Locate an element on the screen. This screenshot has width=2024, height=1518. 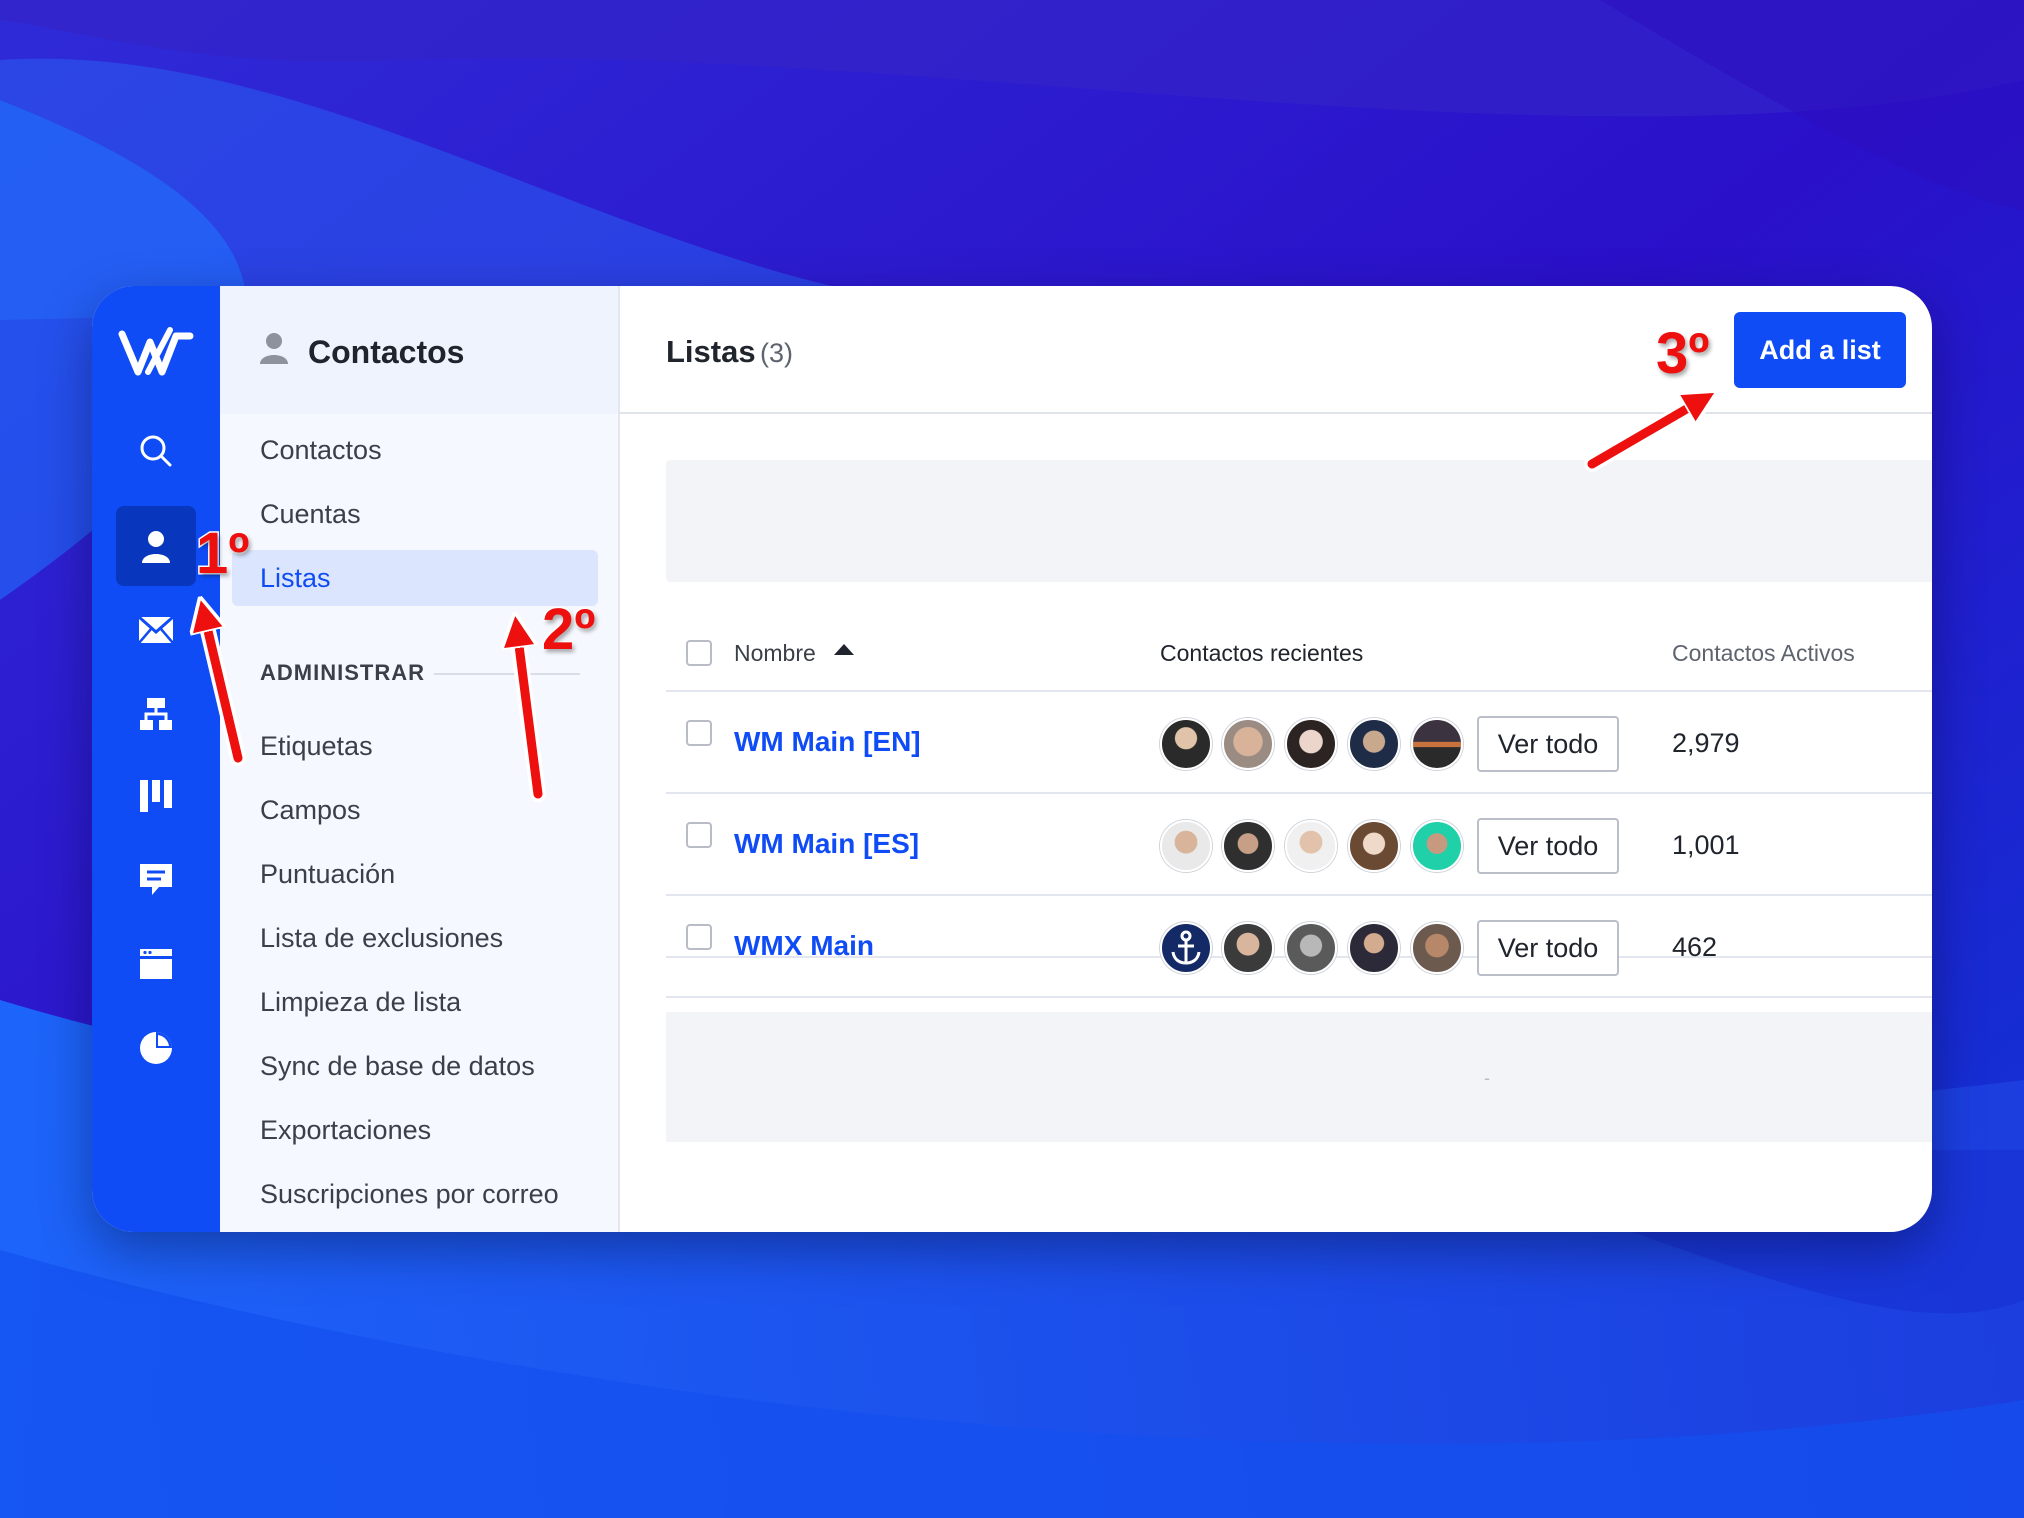
table-row: WM Main [ES] Ver todo 1,001 is located at coordinates (1299, 845).